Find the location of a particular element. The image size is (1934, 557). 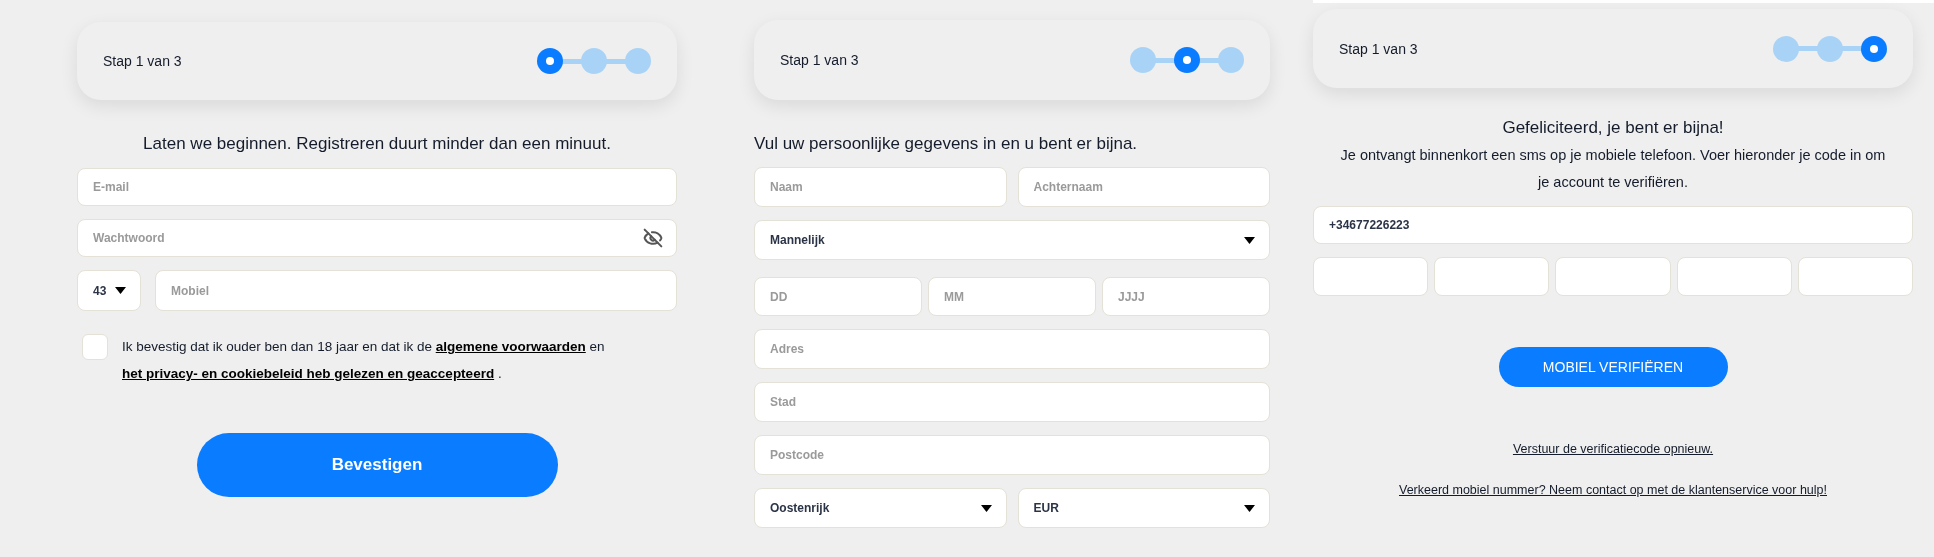

checkbox is located at coordinates (95, 347).